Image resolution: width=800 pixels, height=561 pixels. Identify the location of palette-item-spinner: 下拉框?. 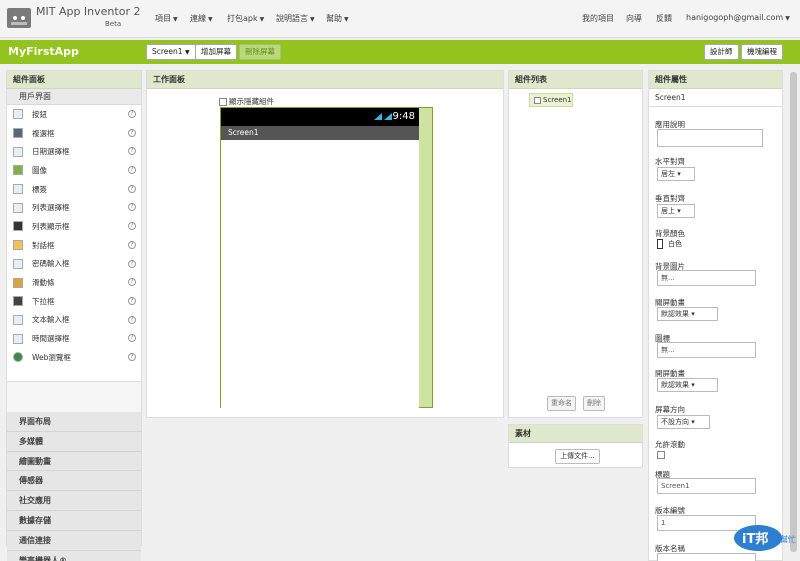
(74, 301).